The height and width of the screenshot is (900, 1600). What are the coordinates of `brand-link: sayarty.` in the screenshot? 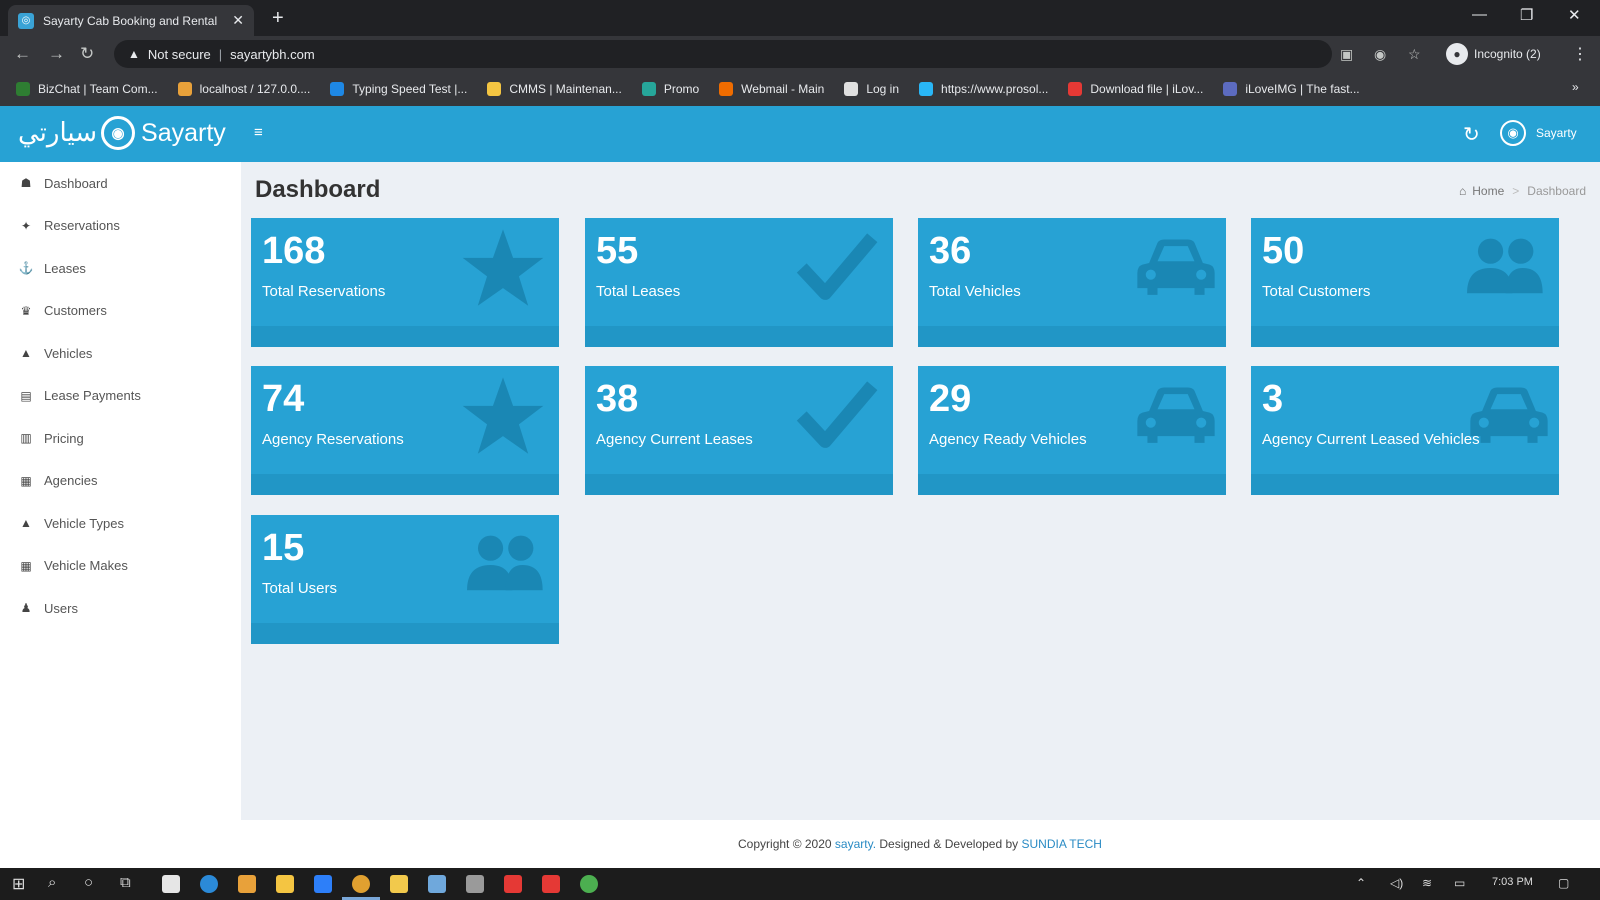 It's located at (855, 844).